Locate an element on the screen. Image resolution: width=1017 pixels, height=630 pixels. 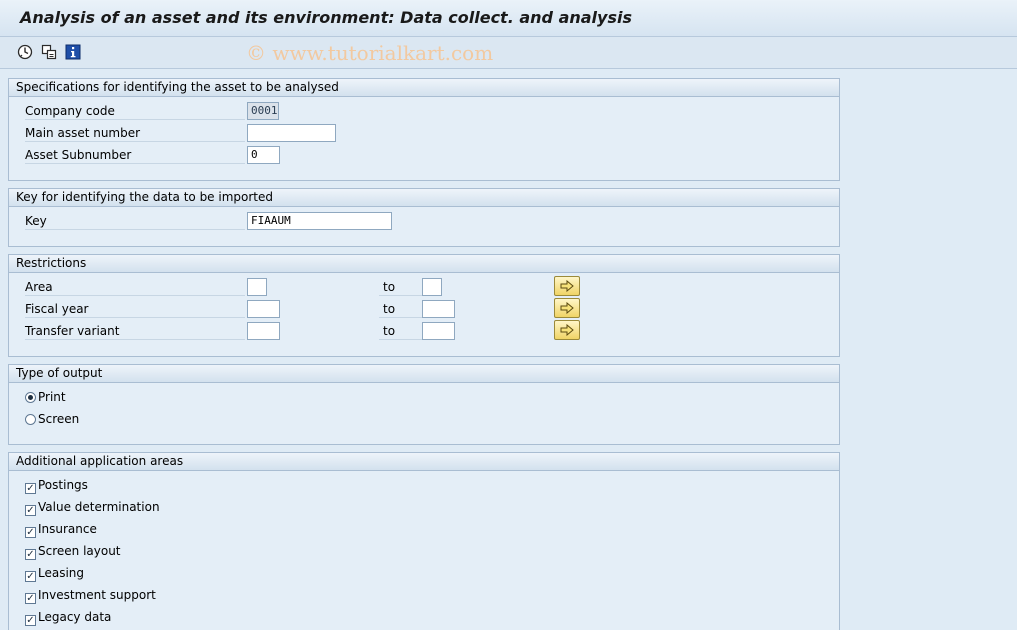
postings-checkbox-option: ✓ Postings is located at coordinates (56, 485).